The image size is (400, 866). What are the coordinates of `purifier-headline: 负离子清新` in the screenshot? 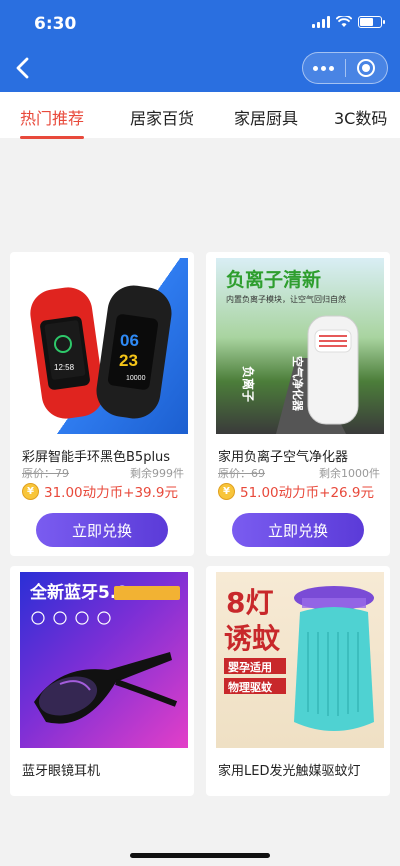 It's located at (273, 279).